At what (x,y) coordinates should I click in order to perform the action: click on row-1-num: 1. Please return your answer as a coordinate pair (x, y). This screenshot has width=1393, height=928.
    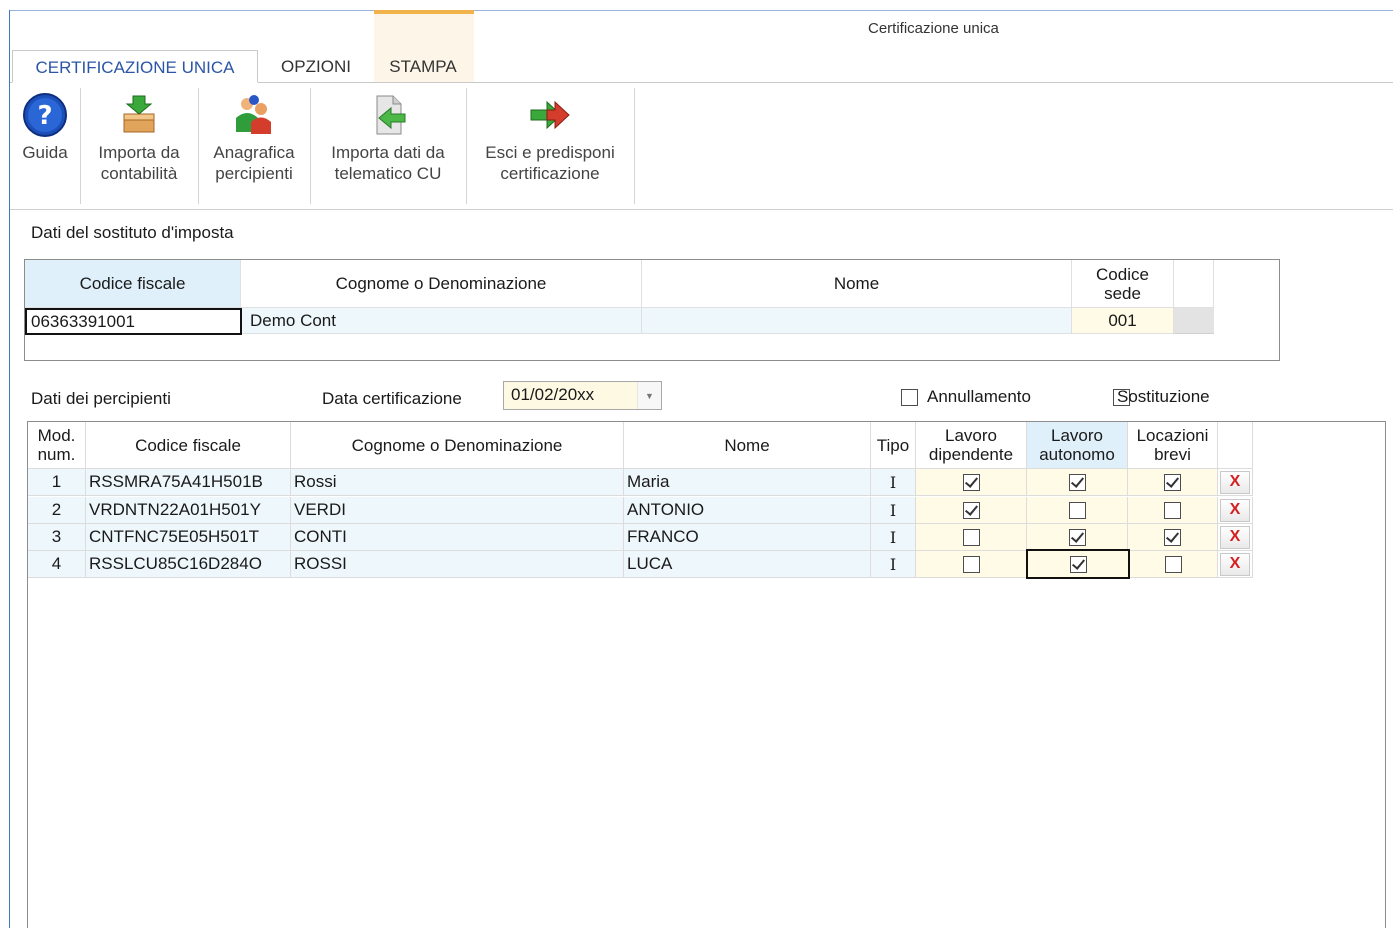
    Looking at the image, I should click on (57, 482).